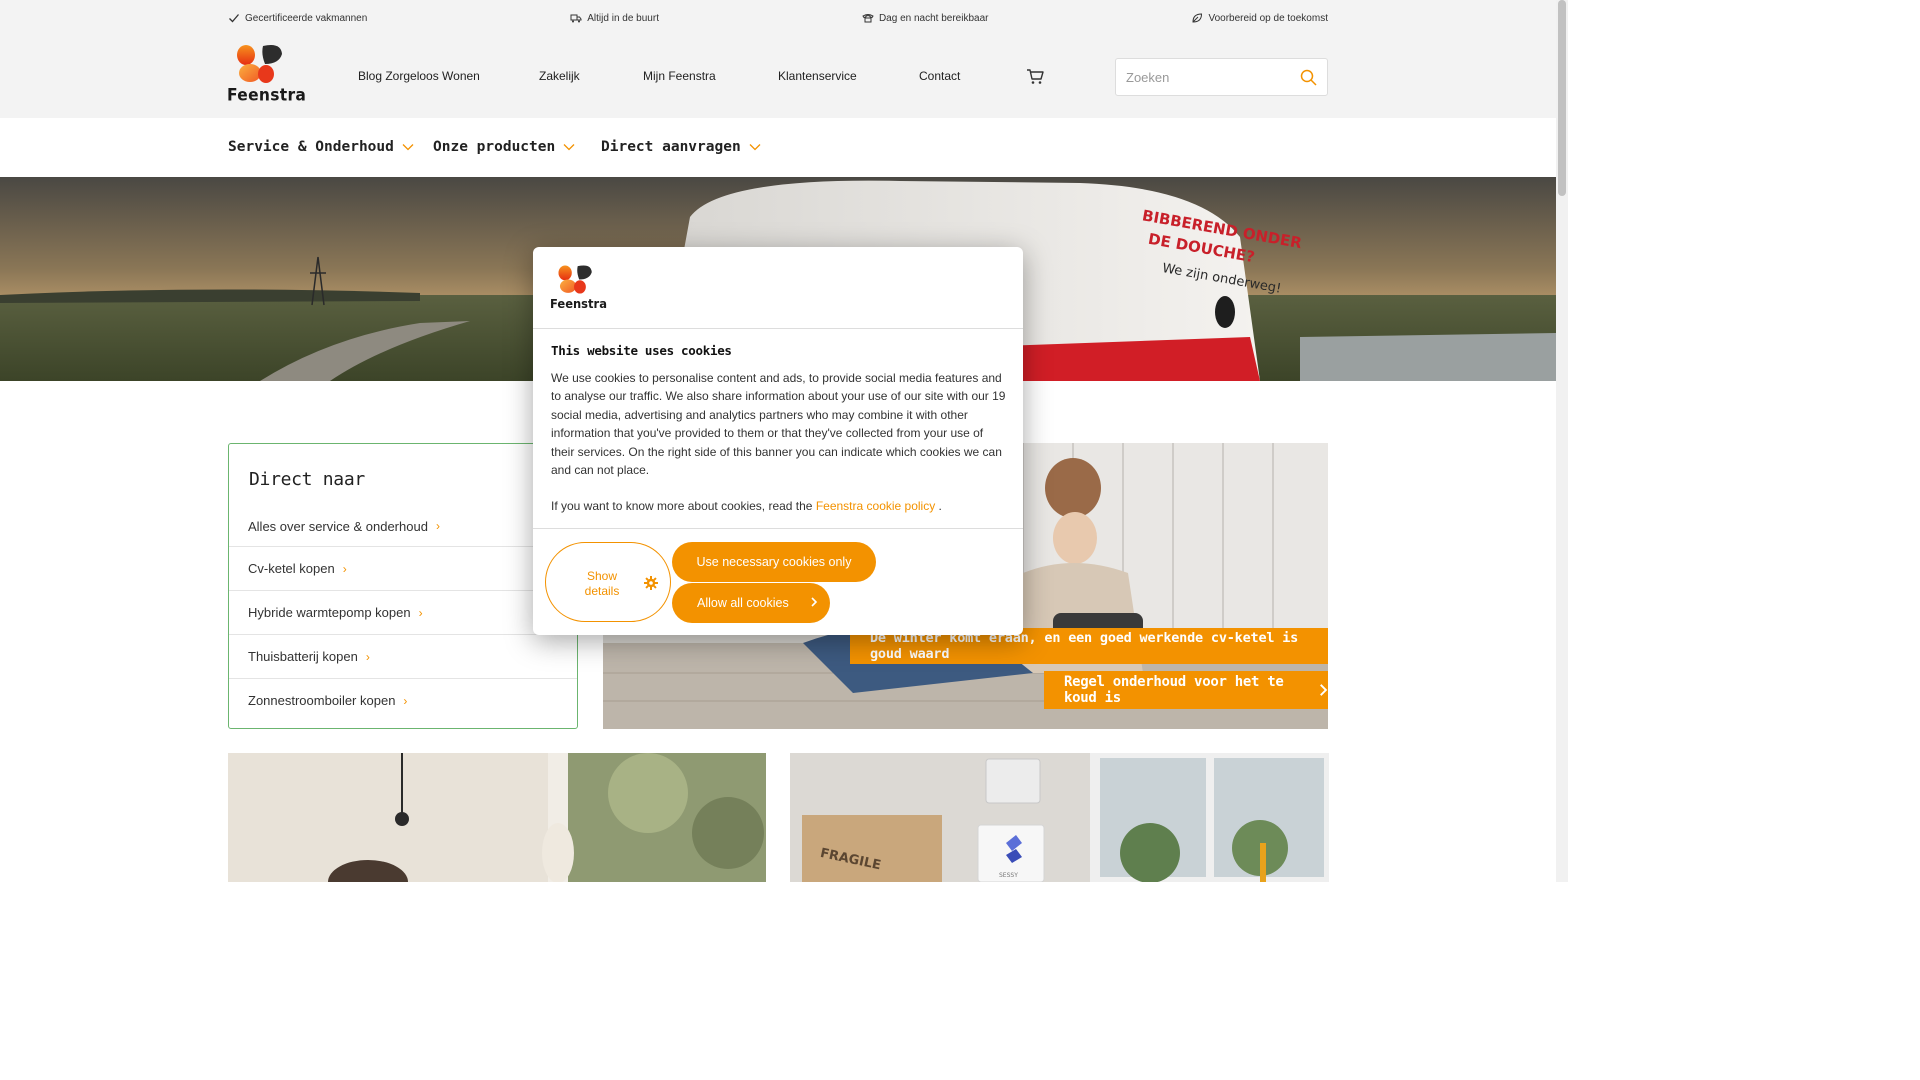  I want to click on usp-item: Altijd in de buurt, so click(614, 18).